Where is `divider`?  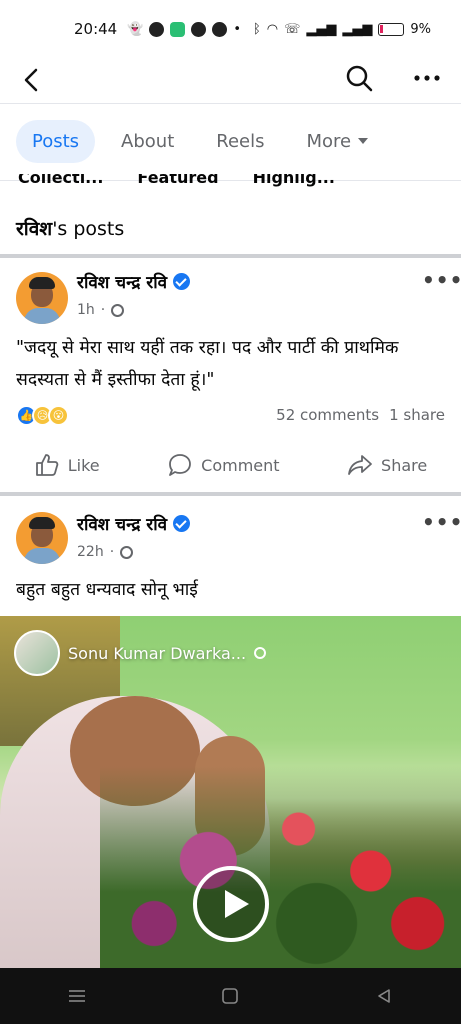 divider is located at coordinates (230, 103).